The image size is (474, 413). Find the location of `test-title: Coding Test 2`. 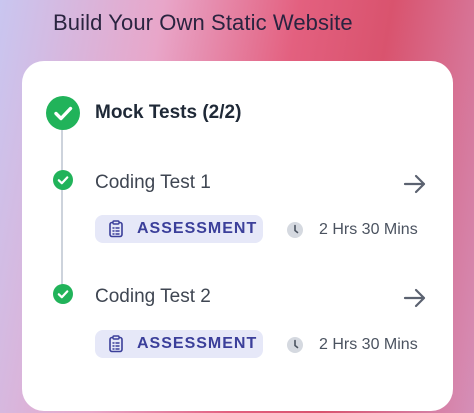

test-title: Coding Test 2 is located at coordinates (153, 297).